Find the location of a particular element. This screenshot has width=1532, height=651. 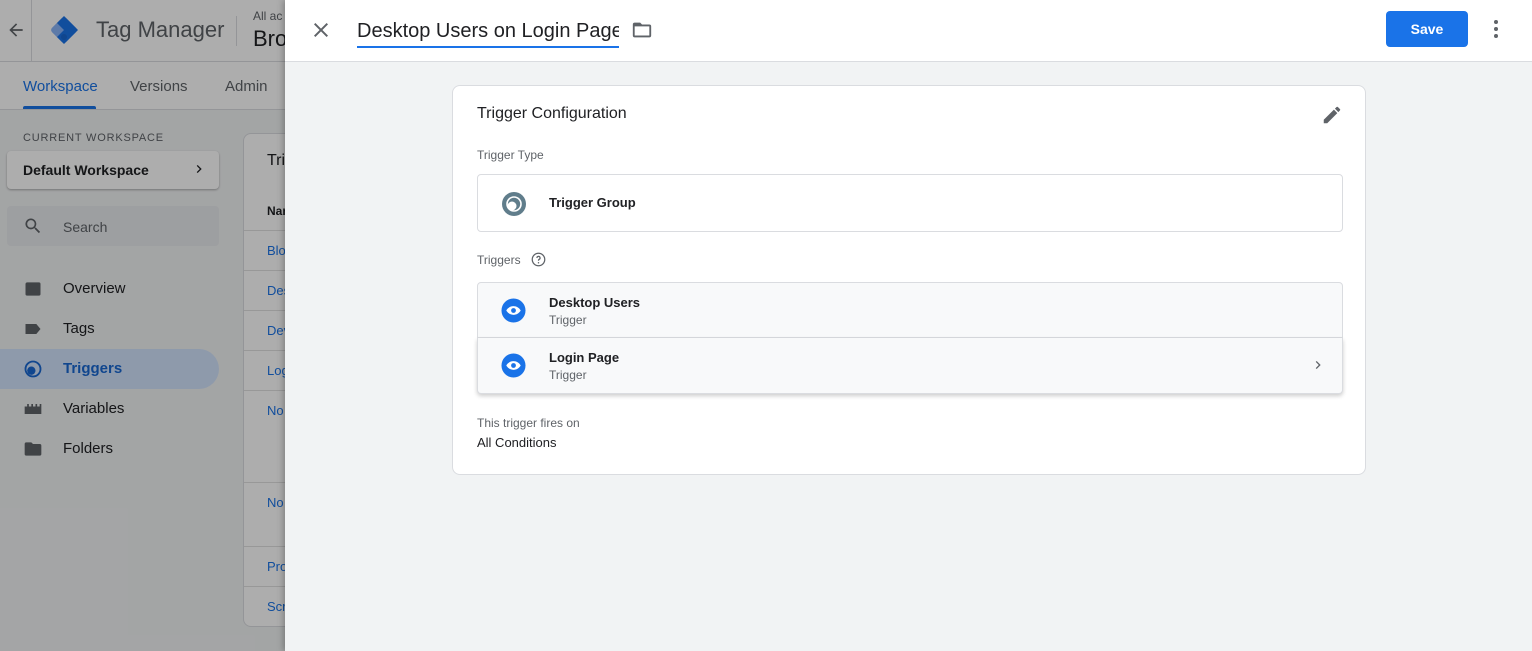

trigger-type-selector: Trigger Group is located at coordinates (910, 203).